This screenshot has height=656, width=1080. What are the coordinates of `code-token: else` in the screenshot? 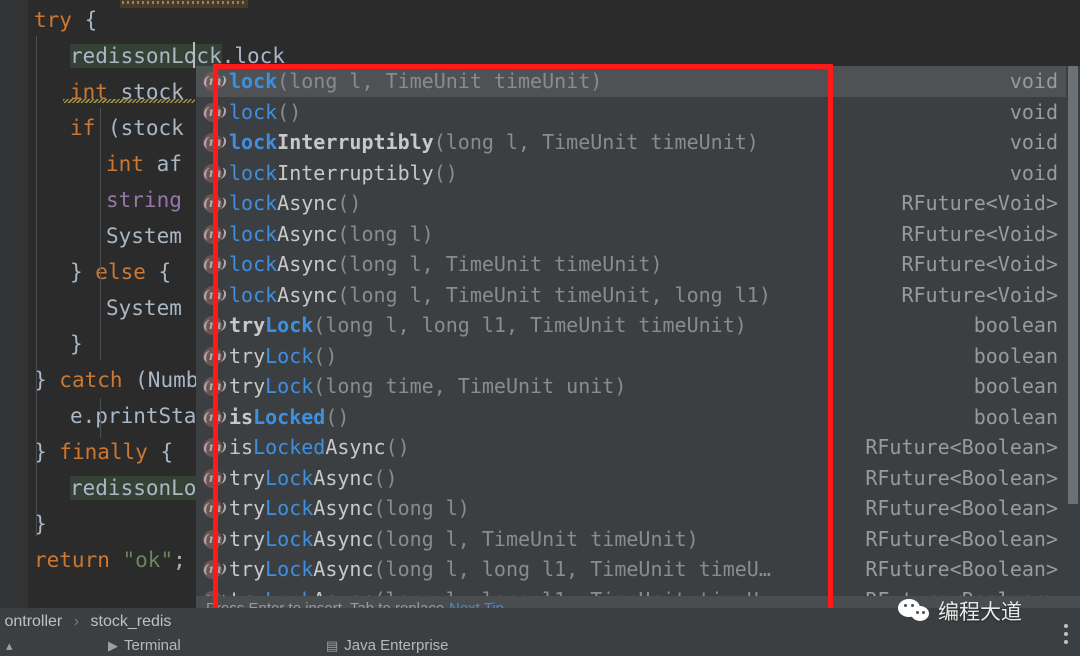 It's located at (120, 272).